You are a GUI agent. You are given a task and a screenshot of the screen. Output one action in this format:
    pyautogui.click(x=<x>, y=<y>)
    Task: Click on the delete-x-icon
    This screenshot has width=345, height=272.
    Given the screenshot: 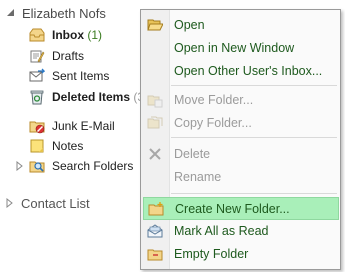 What is the action you would take?
    pyautogui.click(x=155, y=154)
    